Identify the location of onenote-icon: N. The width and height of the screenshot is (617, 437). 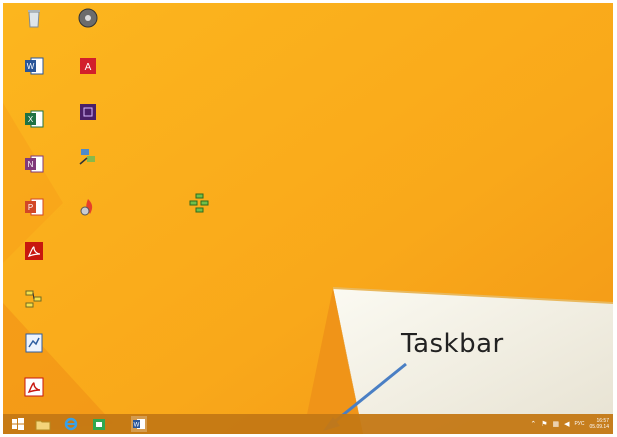
(34, 164).